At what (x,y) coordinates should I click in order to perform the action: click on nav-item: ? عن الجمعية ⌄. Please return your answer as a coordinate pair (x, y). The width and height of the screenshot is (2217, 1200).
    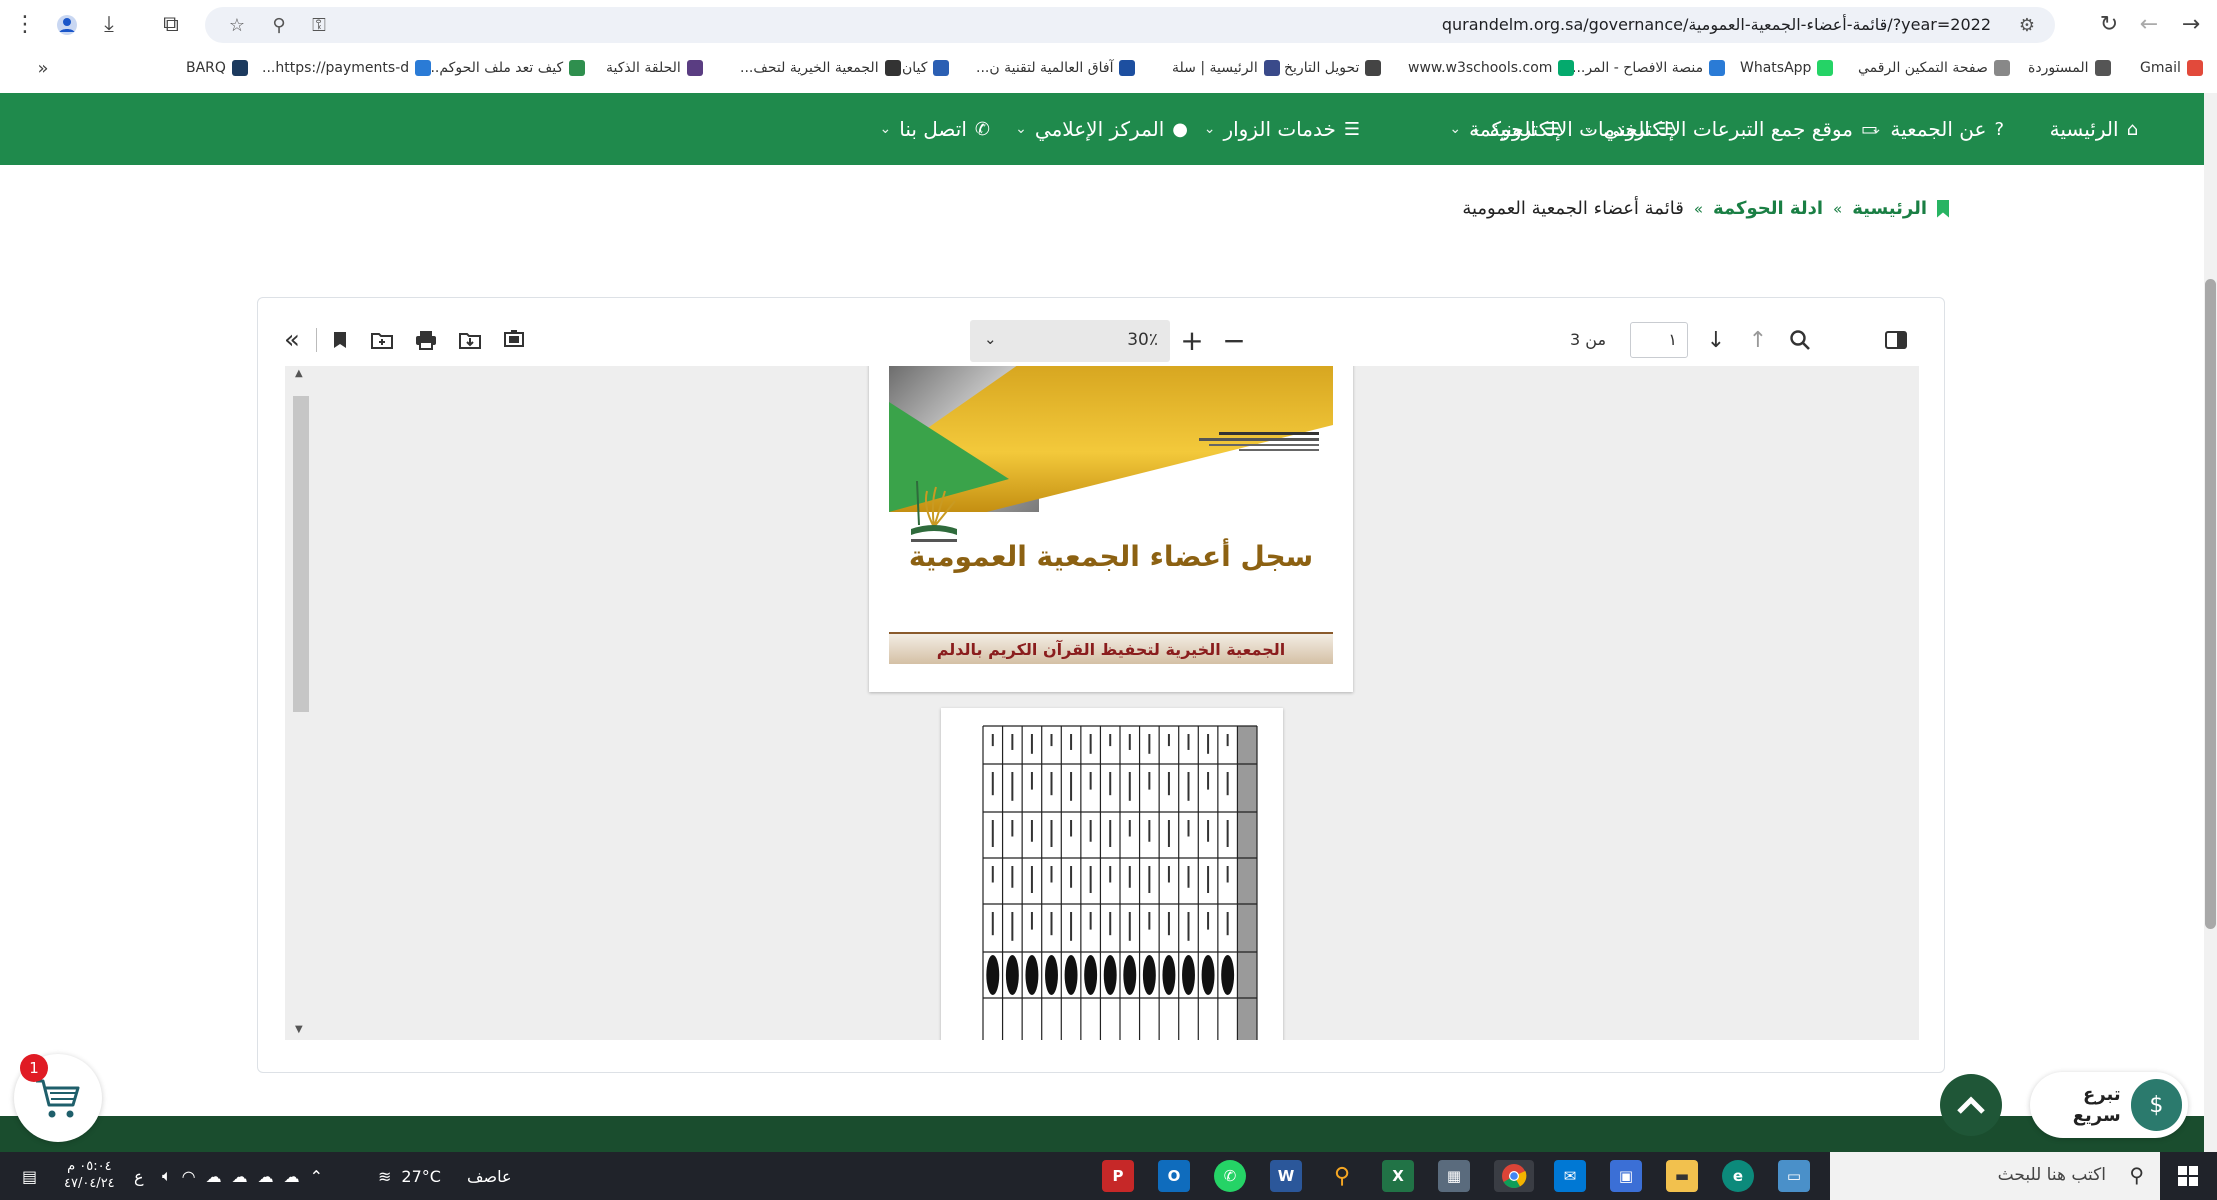
    Looking at the image, I should click on (1937, 129).